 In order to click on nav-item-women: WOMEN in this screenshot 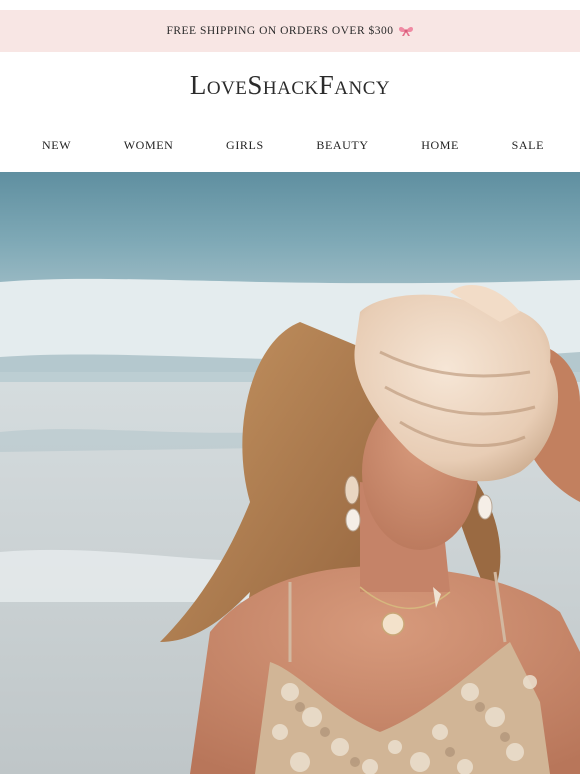, I will do `click(149, 145)`.